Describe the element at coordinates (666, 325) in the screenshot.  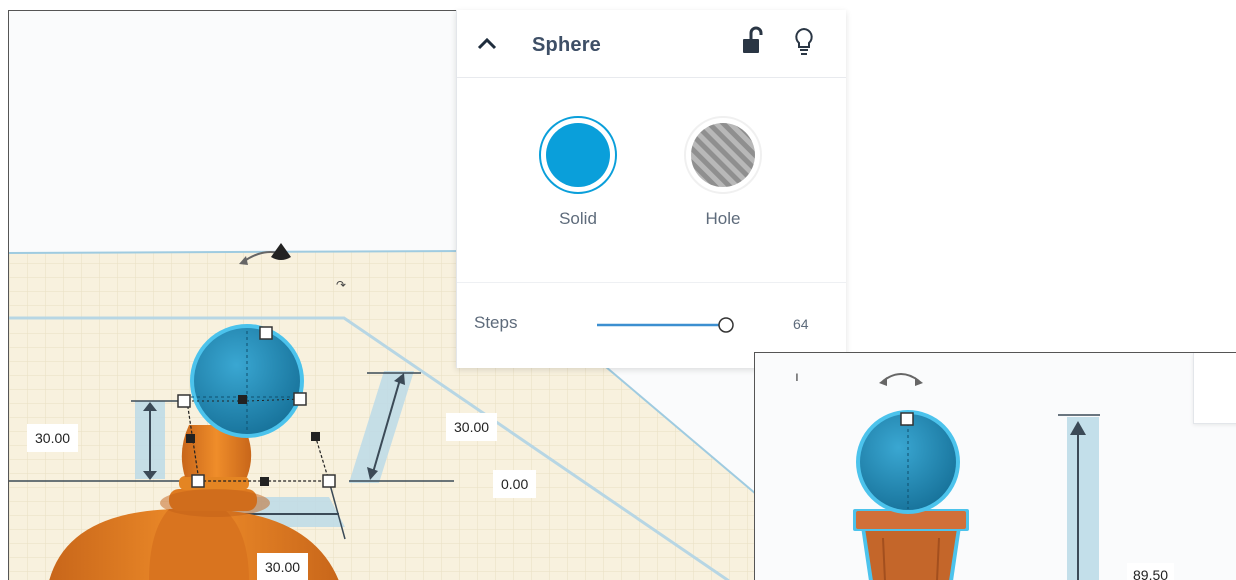
I see `steps-slider` at that location.